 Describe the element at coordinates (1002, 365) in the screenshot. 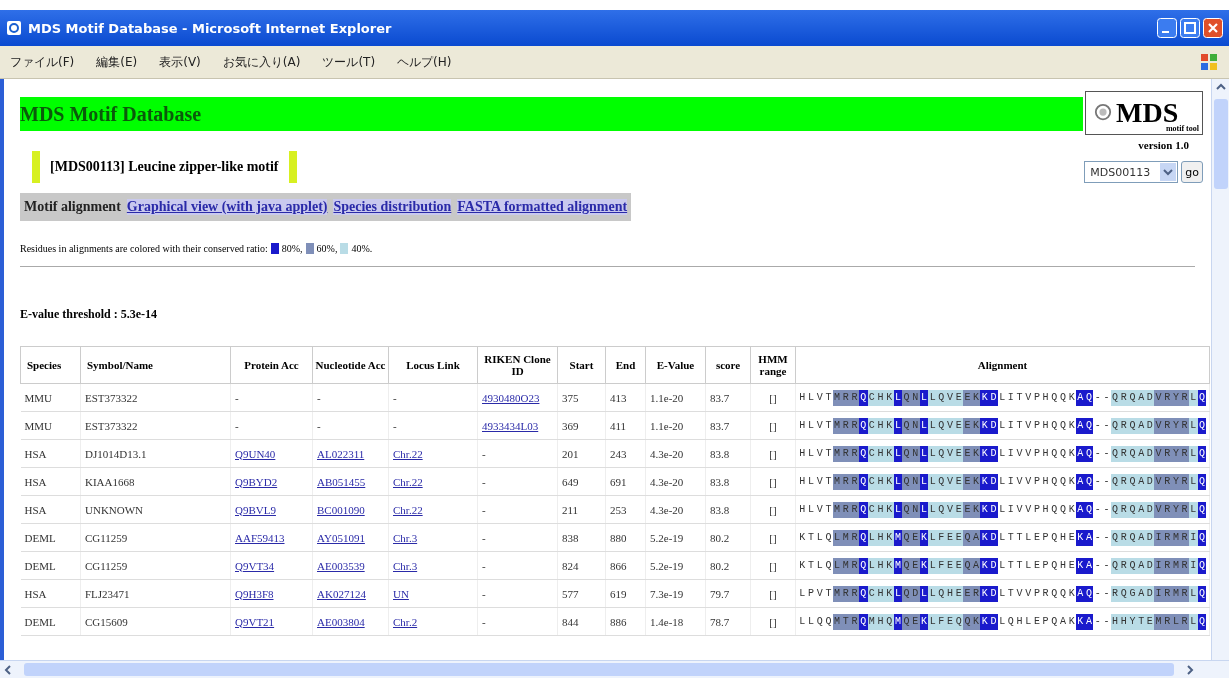

I see `column-header: Alignment` at that location.